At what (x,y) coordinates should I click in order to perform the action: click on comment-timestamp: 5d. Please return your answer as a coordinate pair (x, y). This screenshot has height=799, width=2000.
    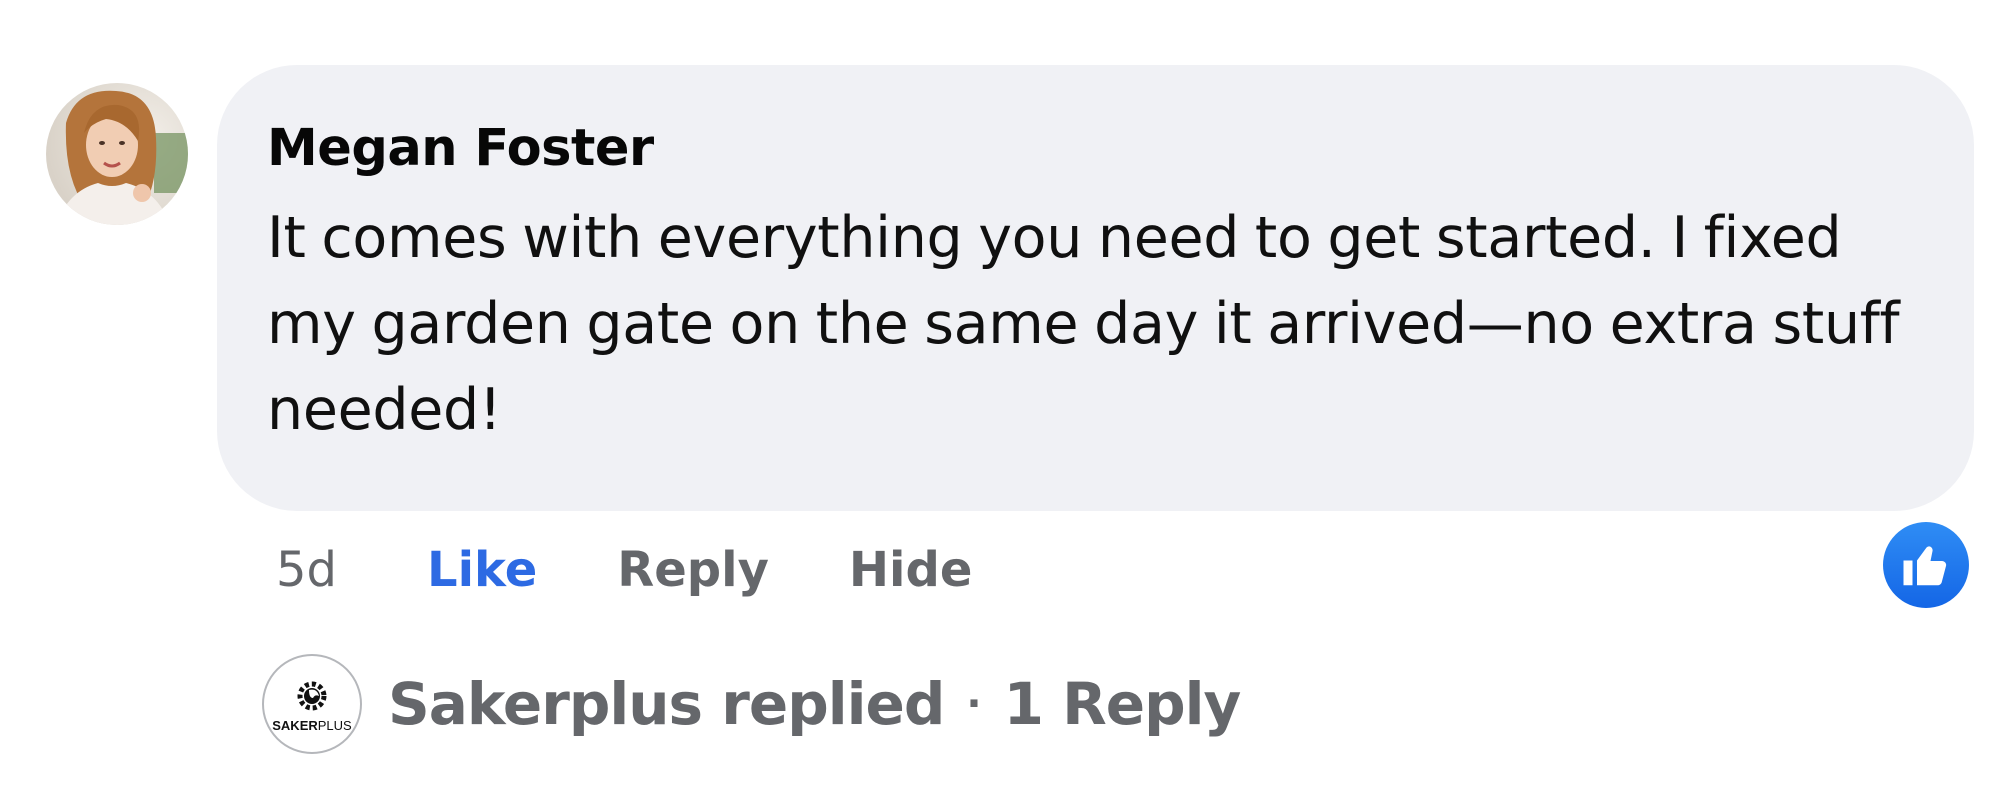
    Looking at the image, I should click on (306, 570).